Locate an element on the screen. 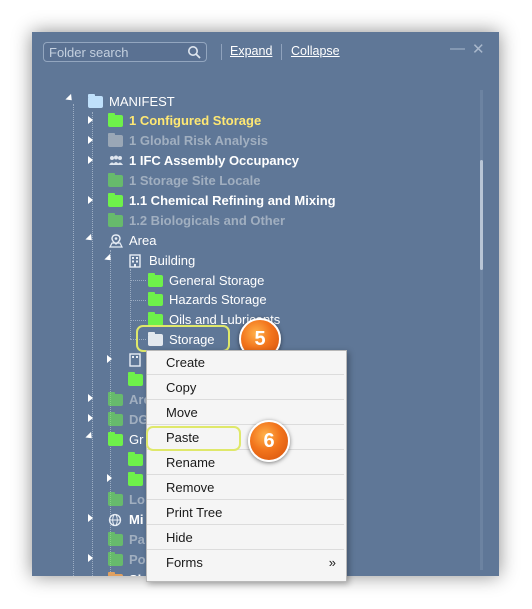 The height and width of the screenshot is (609, 532). tree-item-label: Mi is located at coordinates (136, 519).